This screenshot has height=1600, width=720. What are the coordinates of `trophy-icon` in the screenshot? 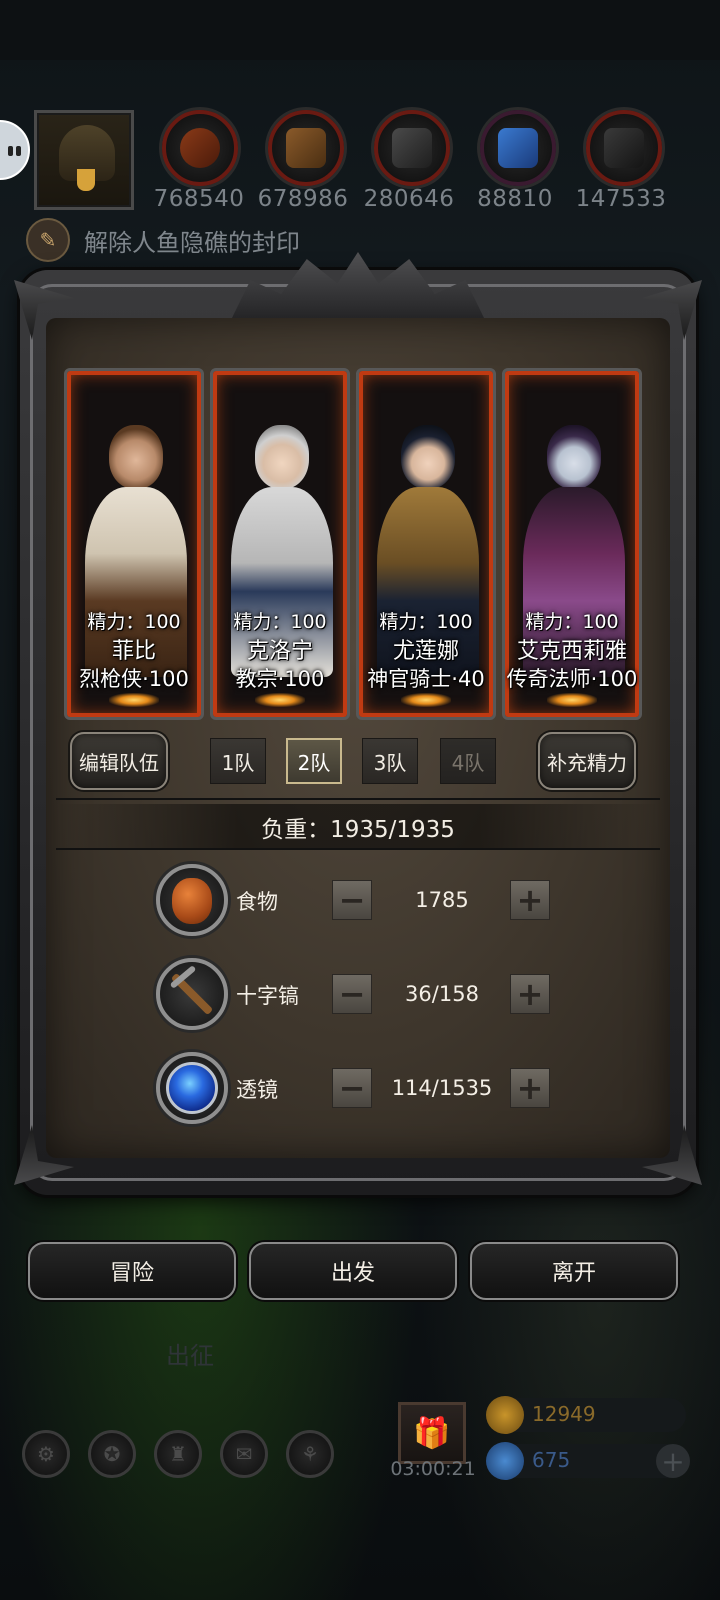 It's located at (86, 180).